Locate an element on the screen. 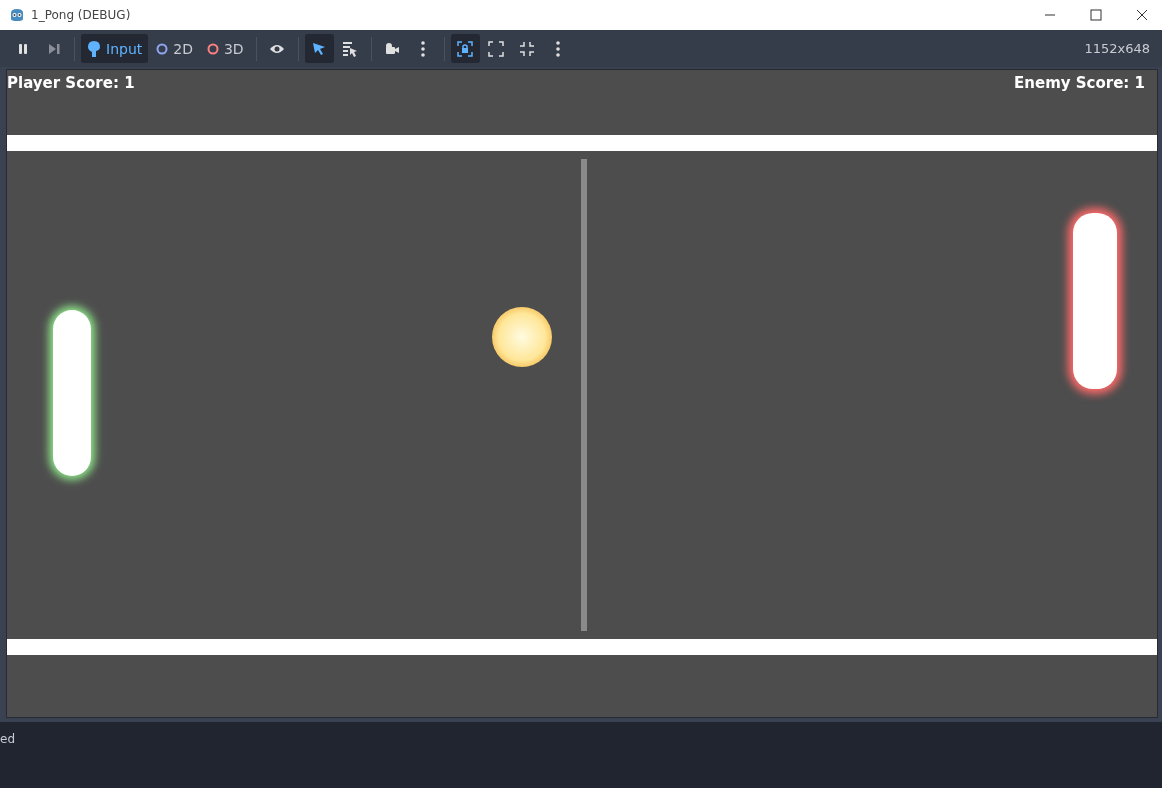 The height and width of the screenshot is (788, 1162). select-button is located at coordinates (319, 48).